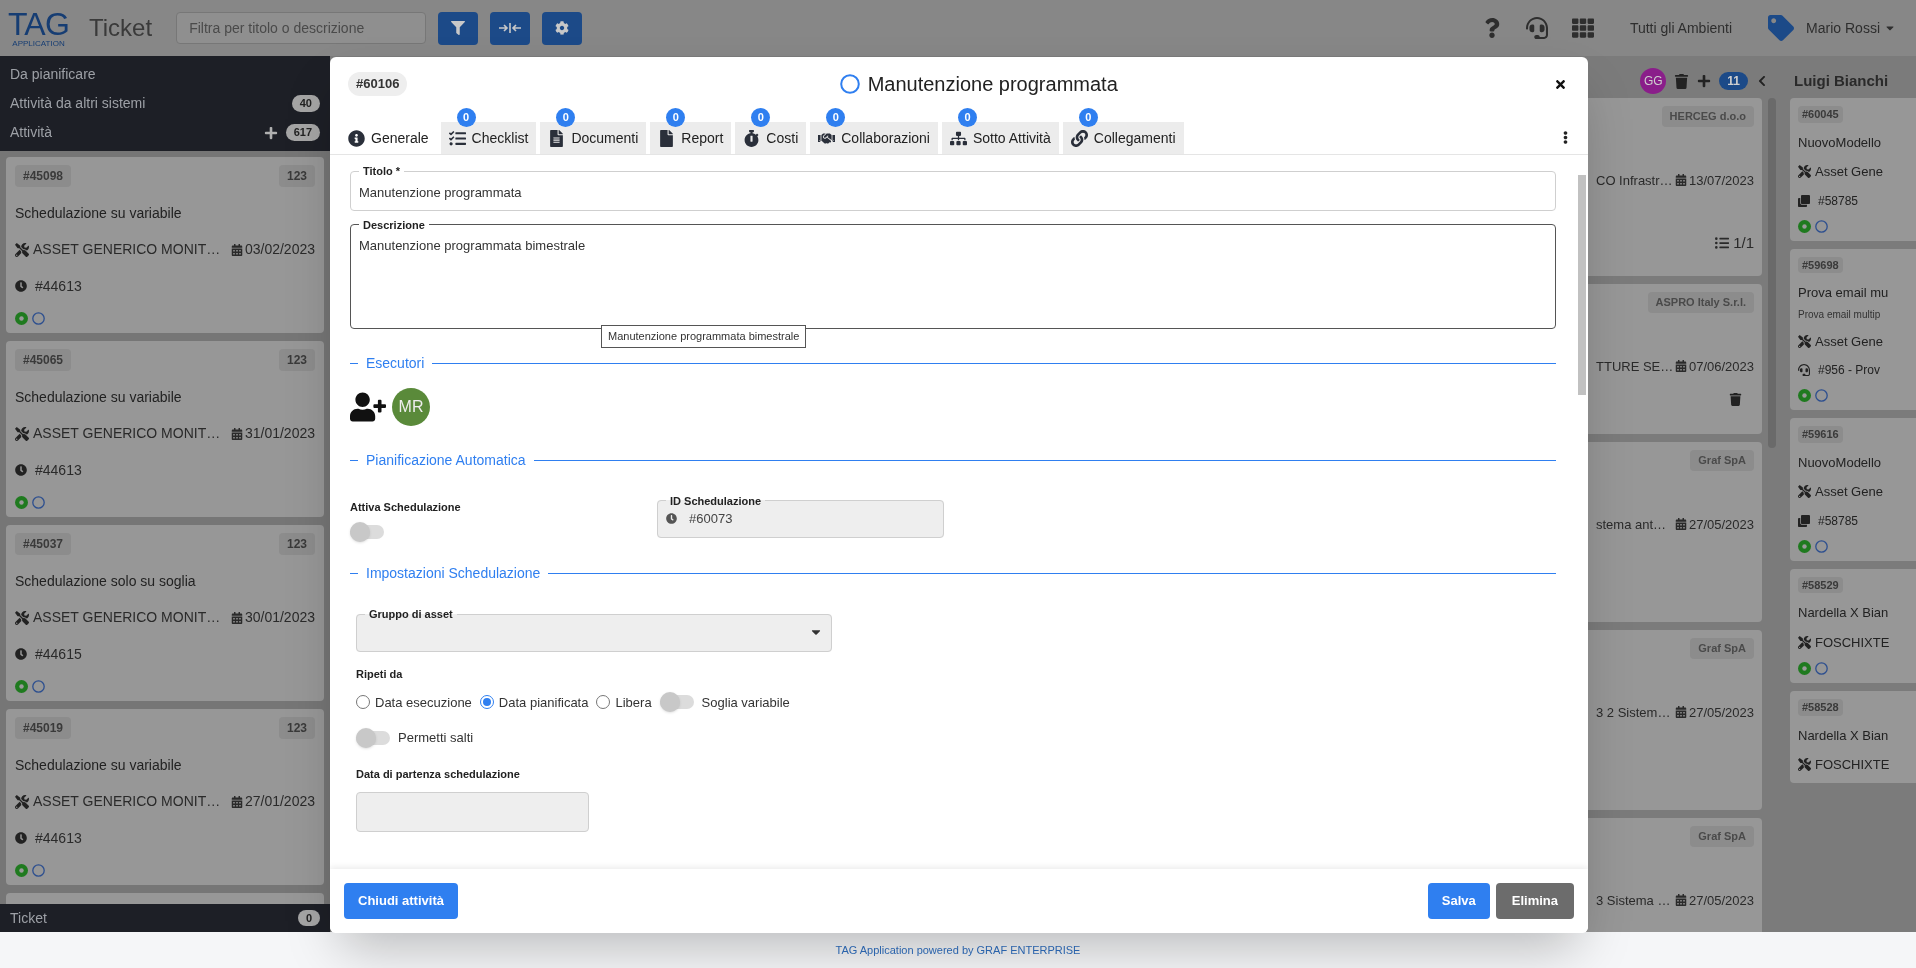 The width and height of the screenshot is (1916, 968). Describe the element at coordinates (423, 702) in the screenshot. I see `radio-label: Data esecuzione` at that location.